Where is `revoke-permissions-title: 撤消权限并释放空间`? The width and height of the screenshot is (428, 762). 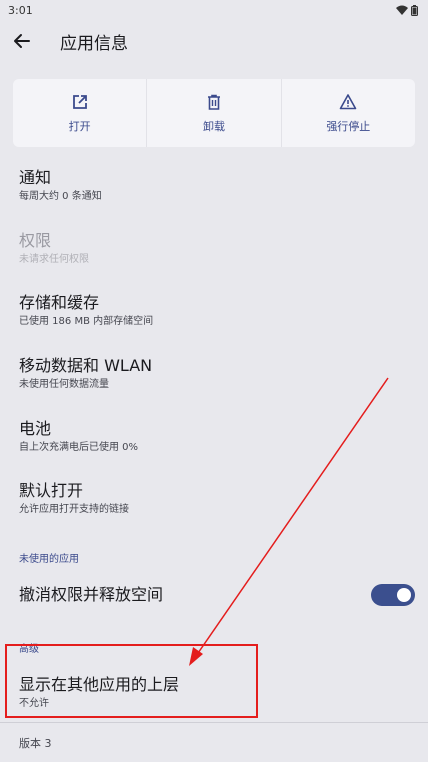
revoke-permissions-title: 撤消权限并释放空间 is located at coordinates (91, 594).